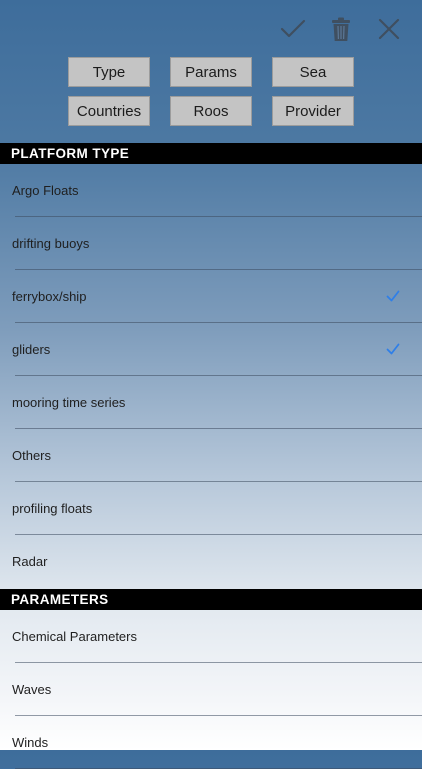  I want to click on list-item-label: Winds, so click(30, 742).